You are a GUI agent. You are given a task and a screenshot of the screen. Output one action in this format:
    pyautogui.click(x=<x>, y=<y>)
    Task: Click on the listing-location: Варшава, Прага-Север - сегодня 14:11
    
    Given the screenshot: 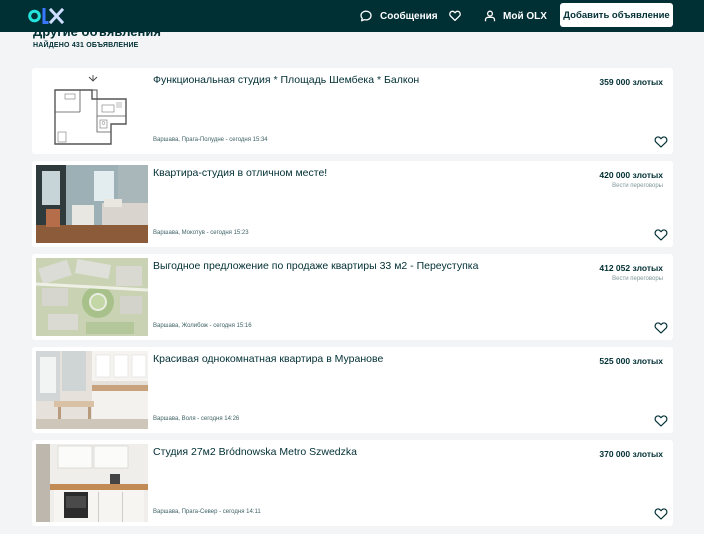 What is the action you would take?
    pyautogui.click(x=207, y=512)
    